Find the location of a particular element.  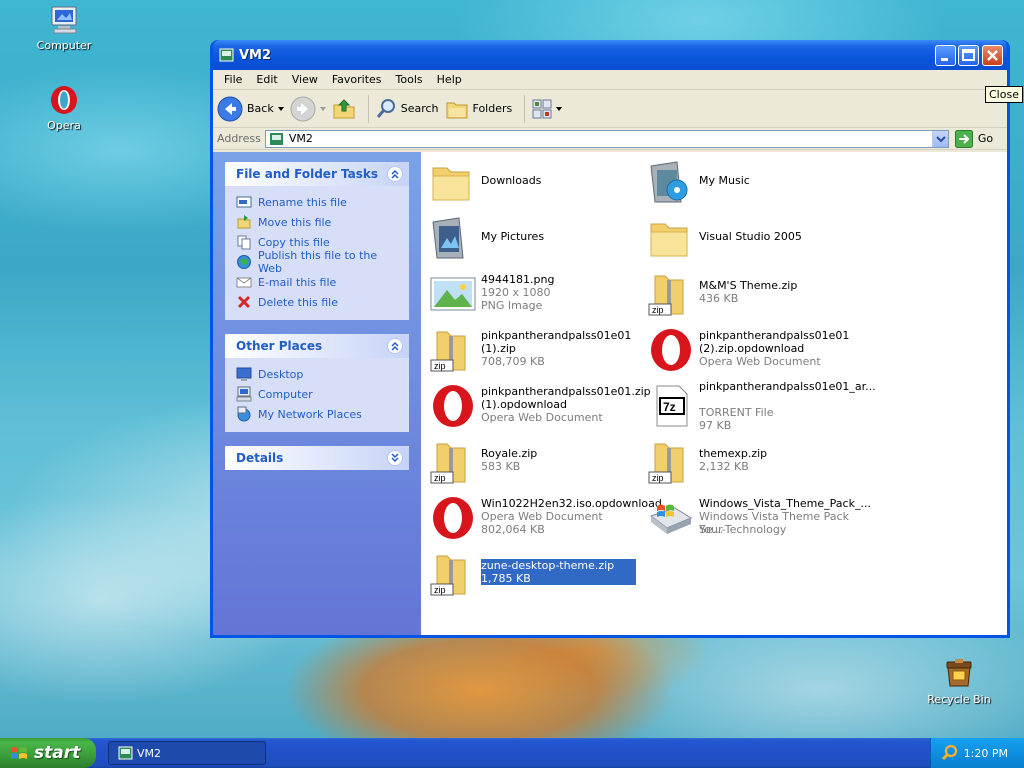

computer-icon is located at coordinates (64, 20).